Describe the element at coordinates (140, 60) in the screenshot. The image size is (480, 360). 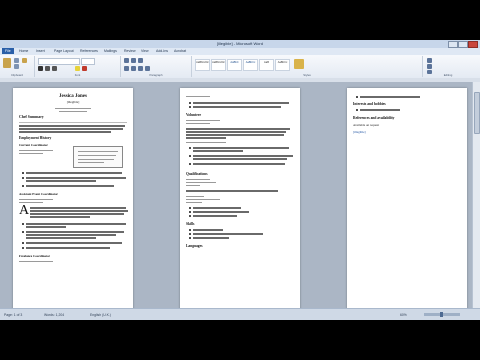
I see `multilevel-list-icon` at that location.